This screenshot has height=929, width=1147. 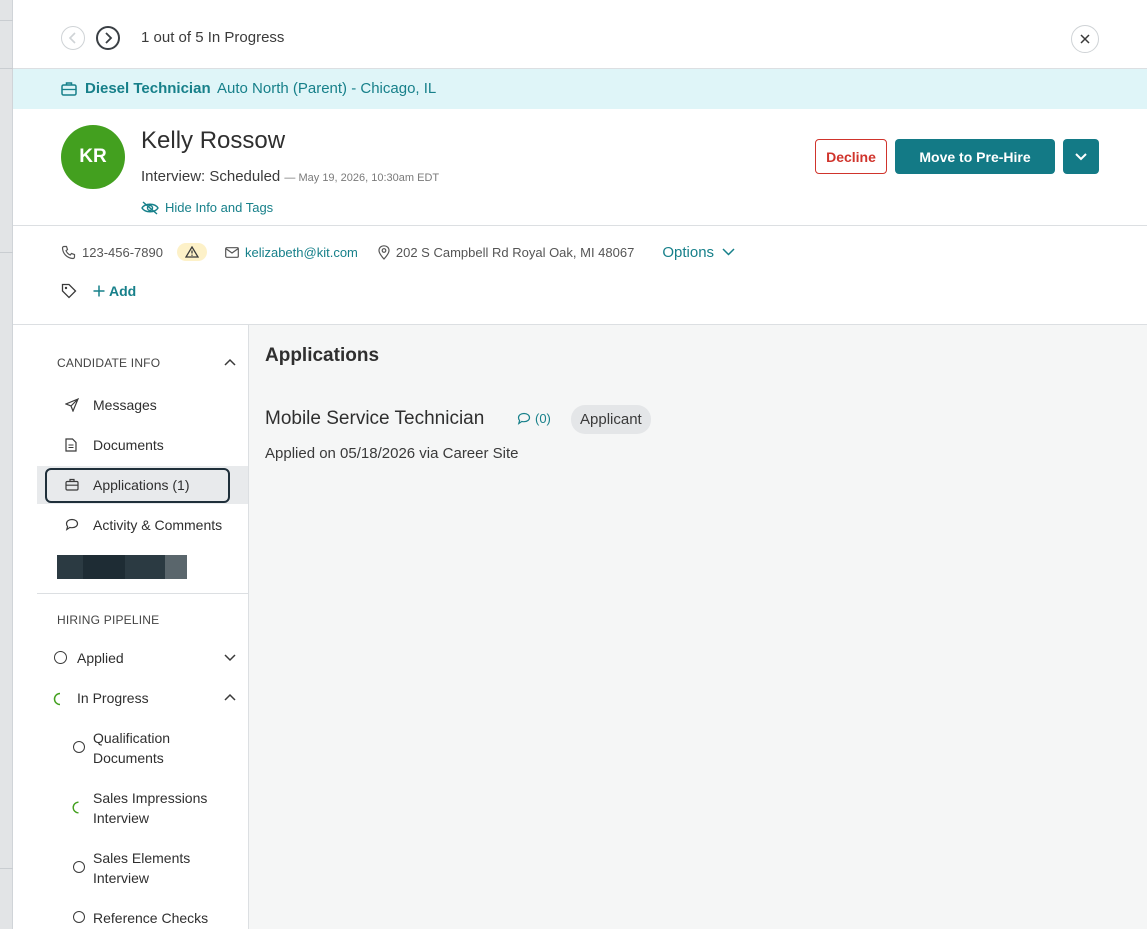 What do you see at coordinates (322, 355) in the screenshot?
I see `page-title: Applications` at bounding box center [322, 355].